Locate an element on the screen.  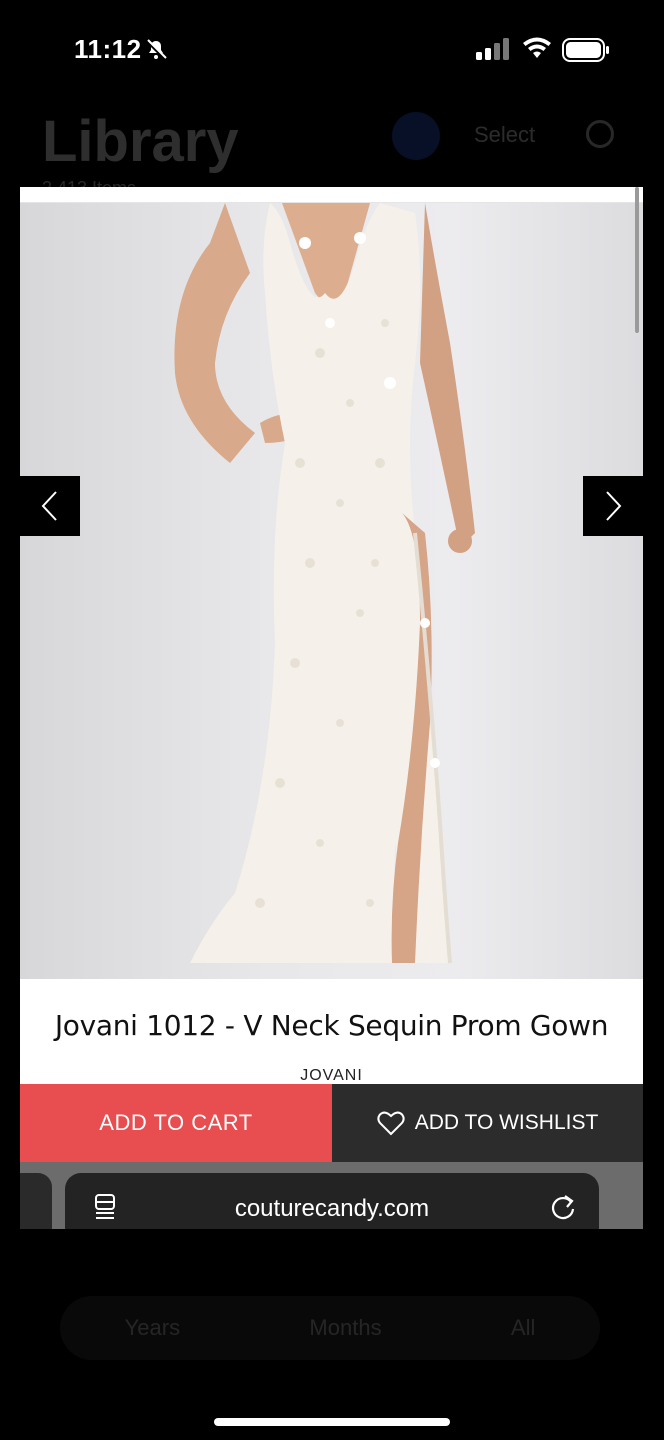
wifi-icon is located at coordinates (537, 47).